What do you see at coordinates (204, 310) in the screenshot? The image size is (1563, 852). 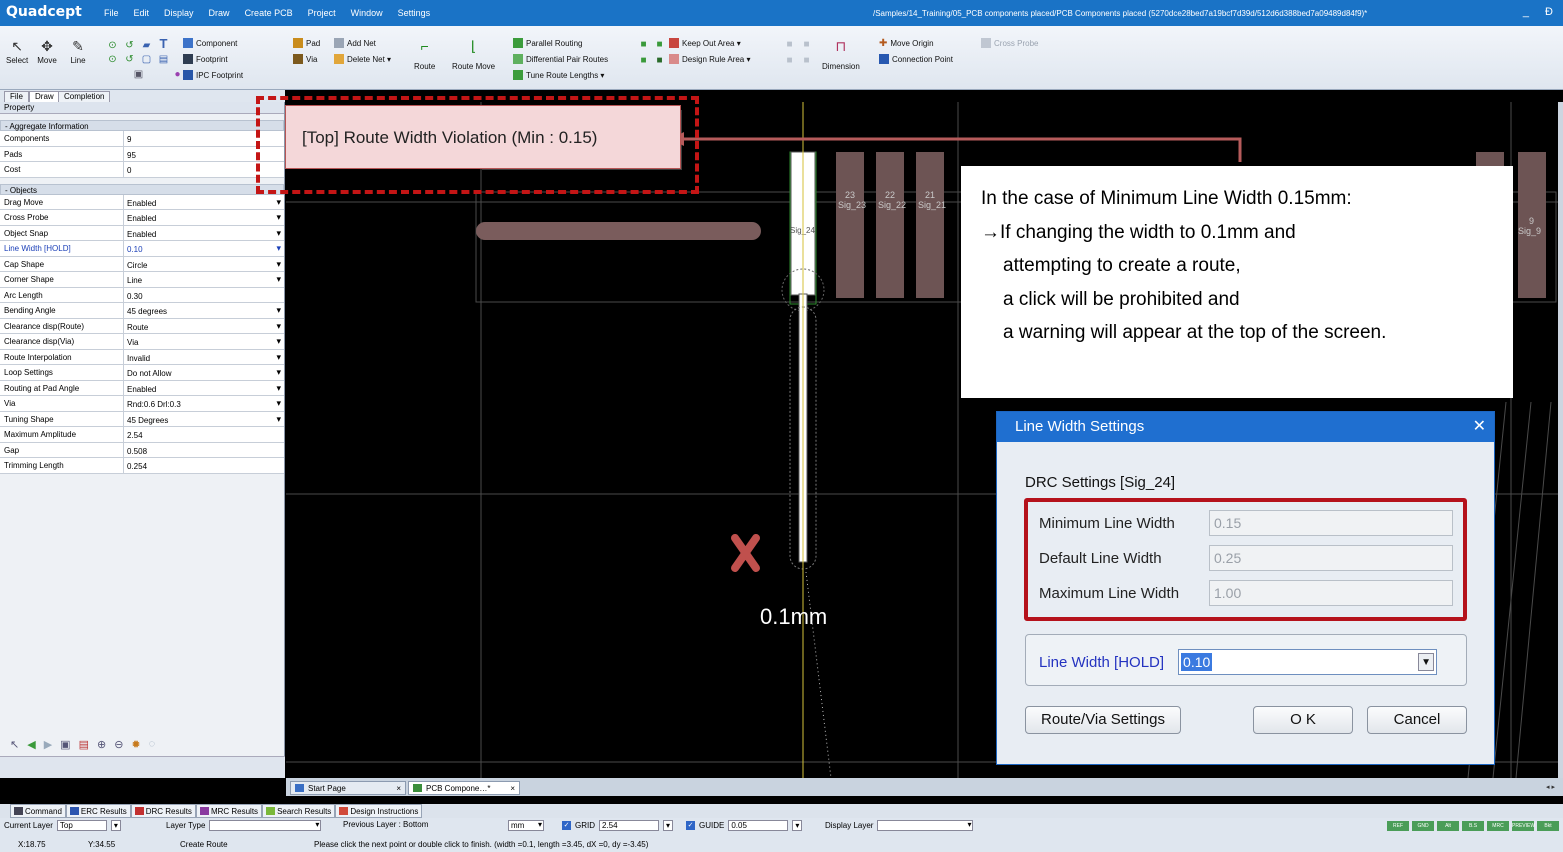 I see `property-value: 45 degrees` at bounding box center [204, 310].